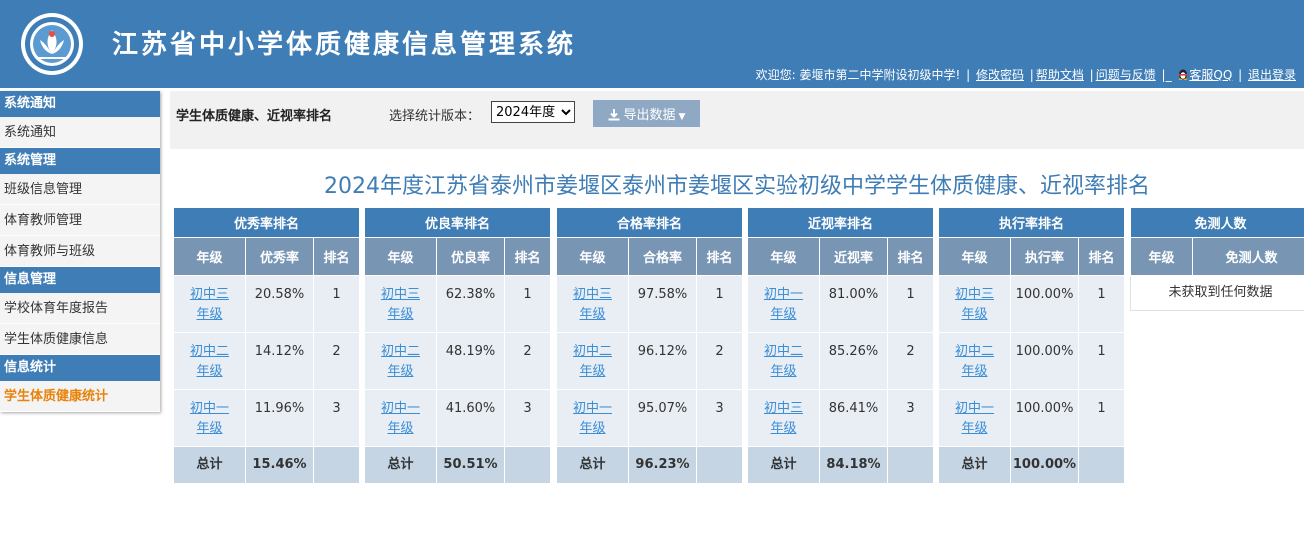  Describe the element at coordinates (737, 120) in the screenshot. I see `toolbar: 学生体质健康、近视率排名 选择统计版本： 2024年度 导出数据 ▼` at that location.